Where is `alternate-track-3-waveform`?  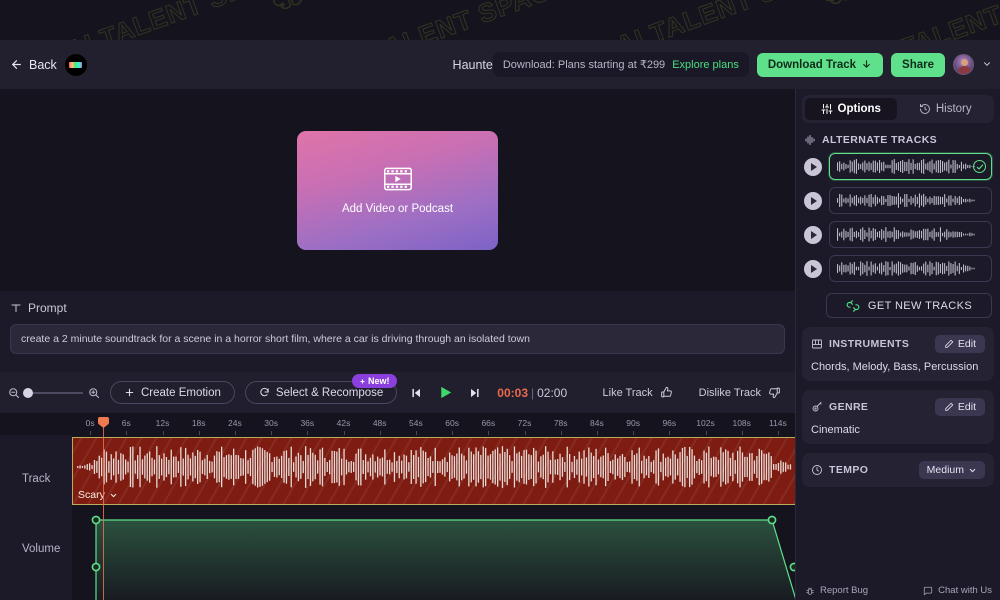 alternate-track-3-waveform is located at coordinates (910, 234).